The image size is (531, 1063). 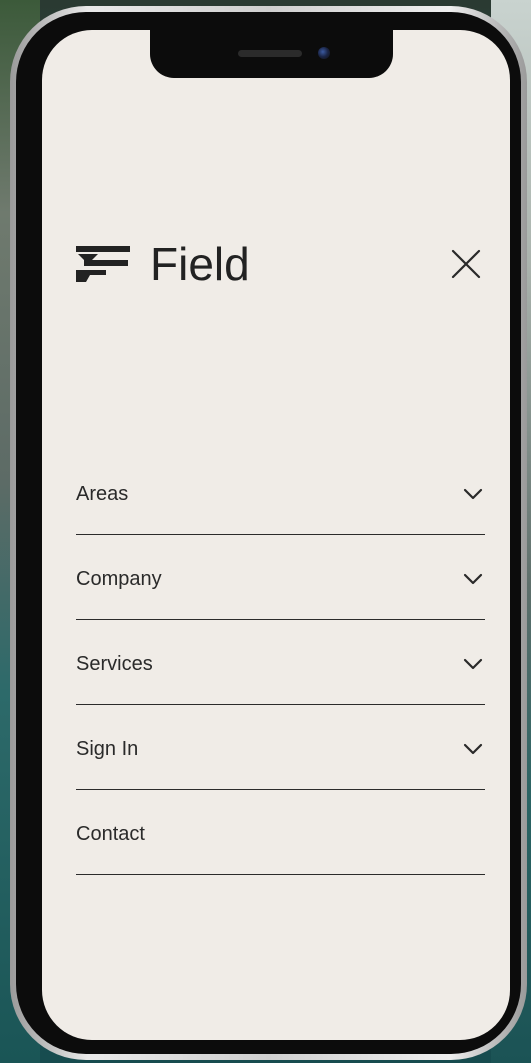 I want to click on menu-item-label: Services, so click(x=114, y=664).